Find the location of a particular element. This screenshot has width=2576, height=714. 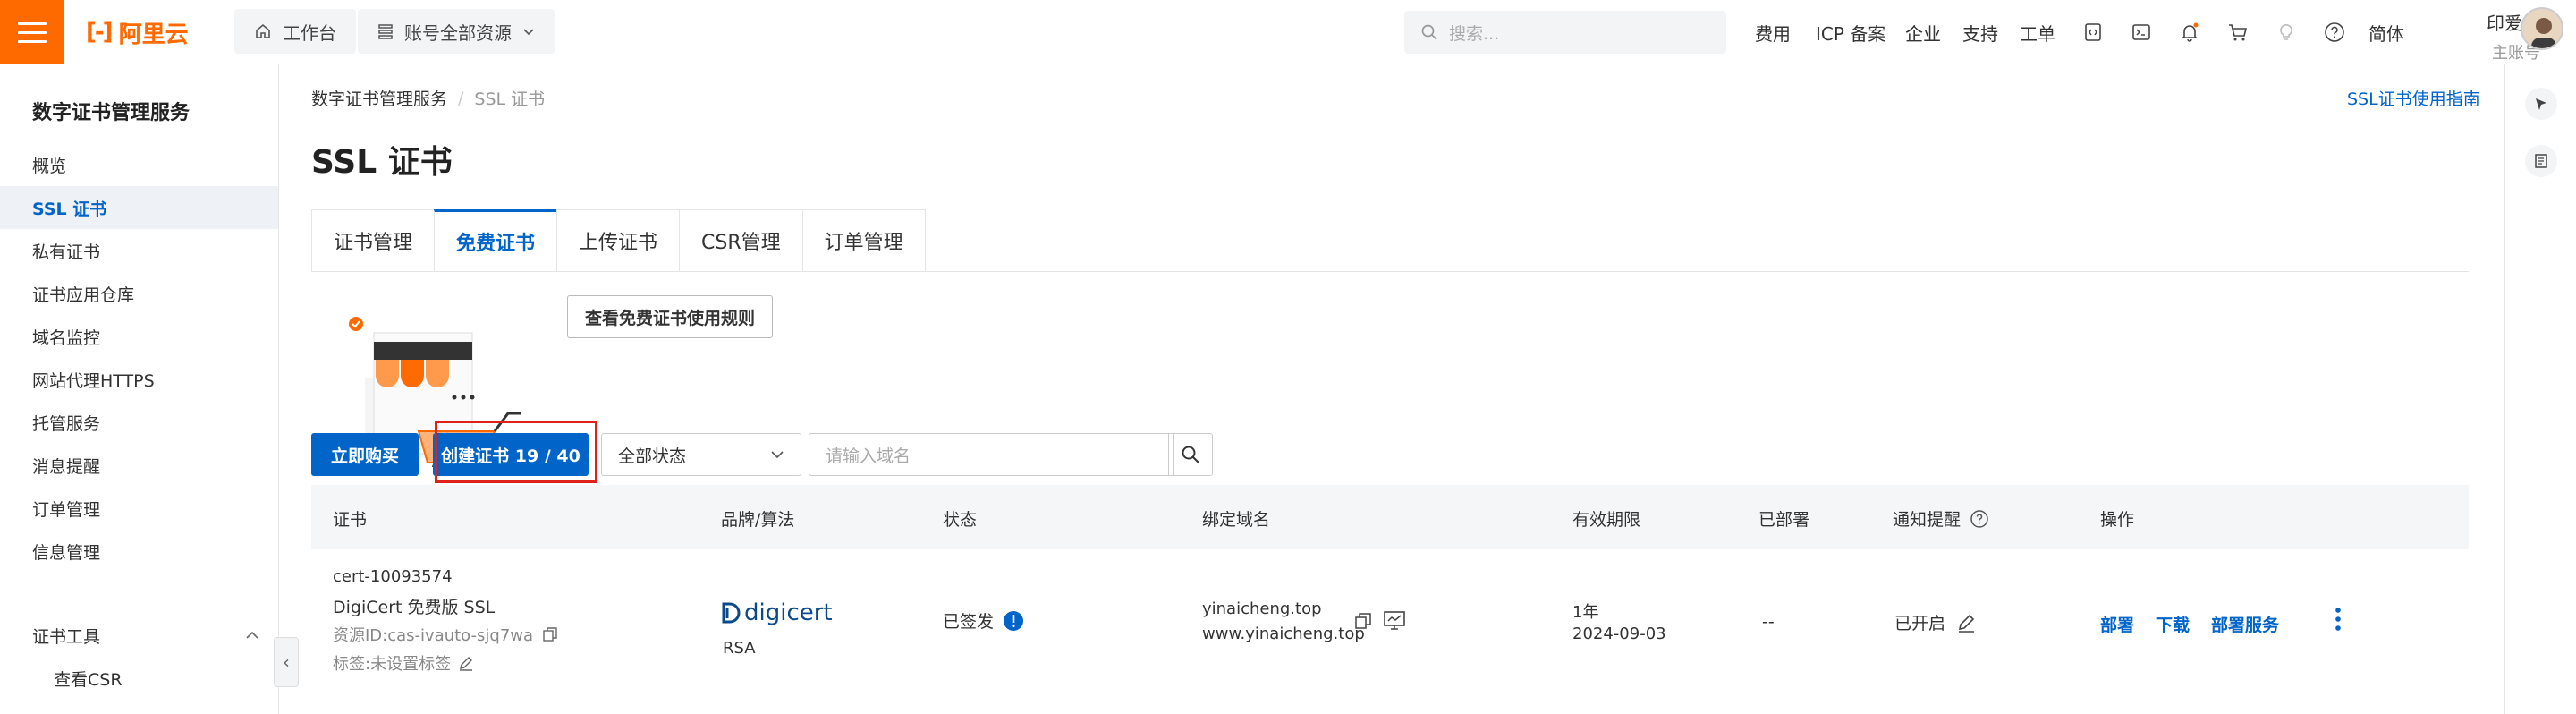

breadcrumb: 数字证书管理服务 / SSL 证书 is located at coordinates (428, 98).